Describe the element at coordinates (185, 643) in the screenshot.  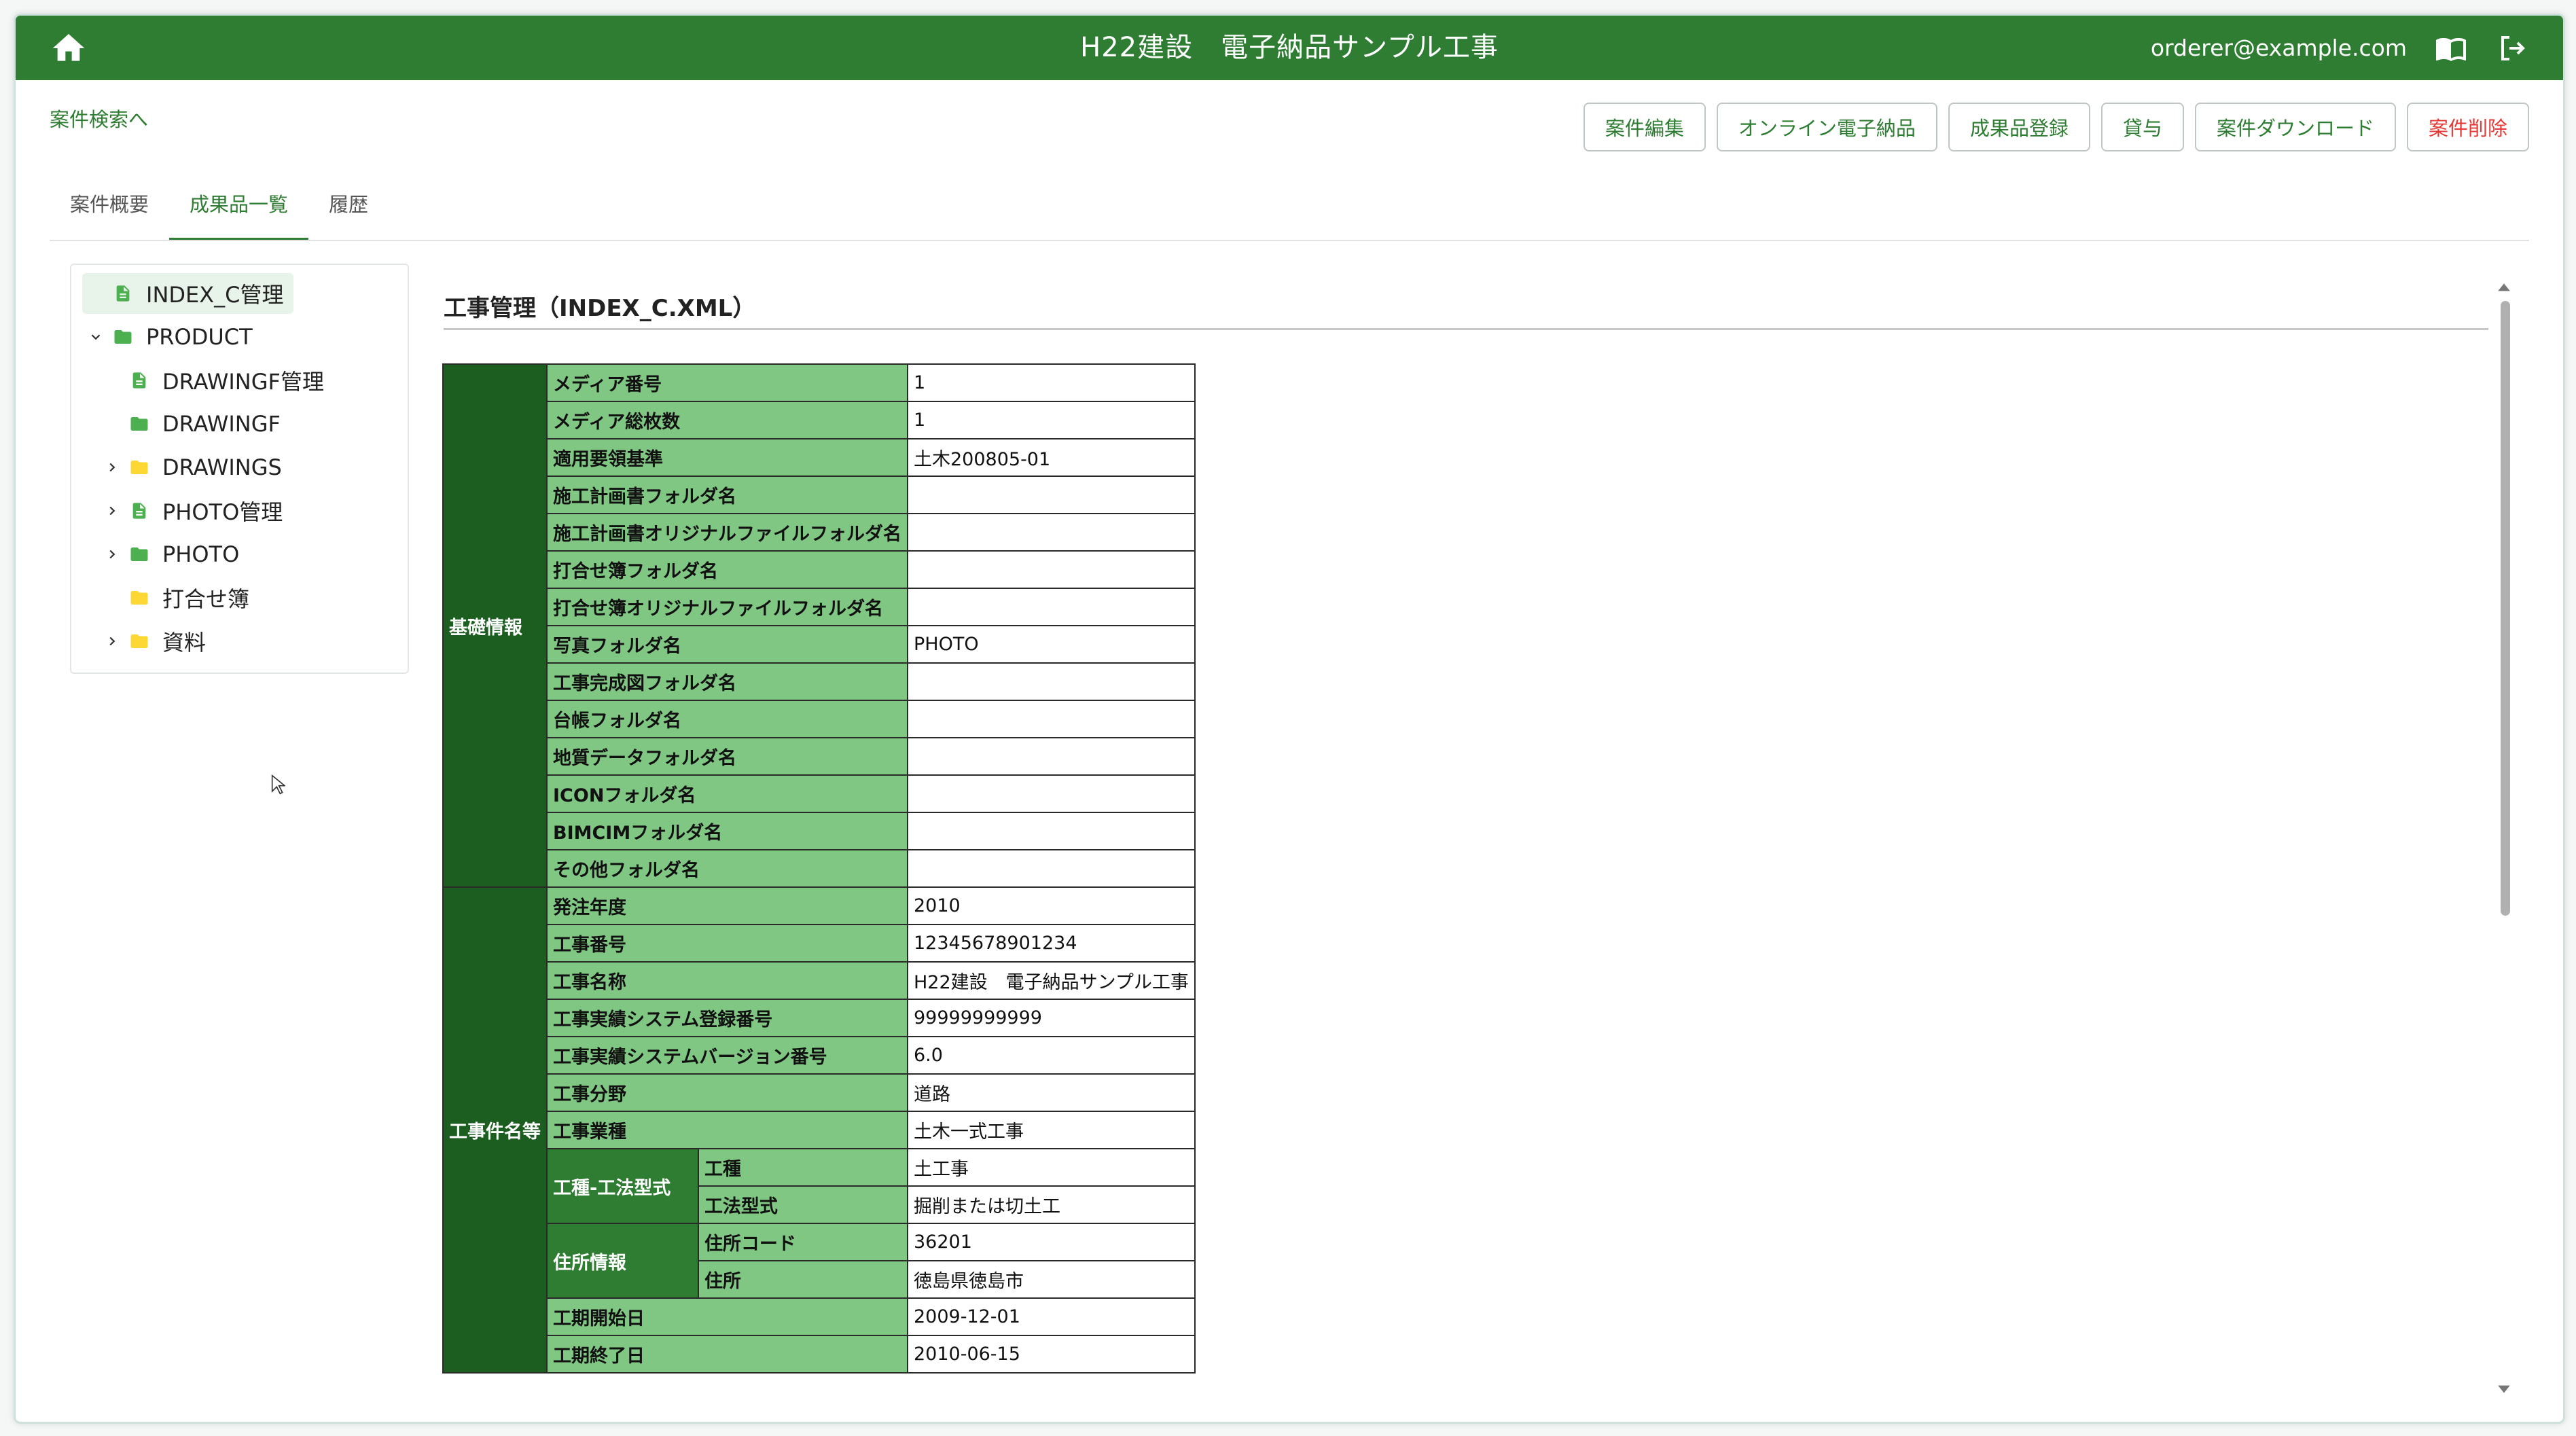
I see `tree-node-label: 資料` at that location.